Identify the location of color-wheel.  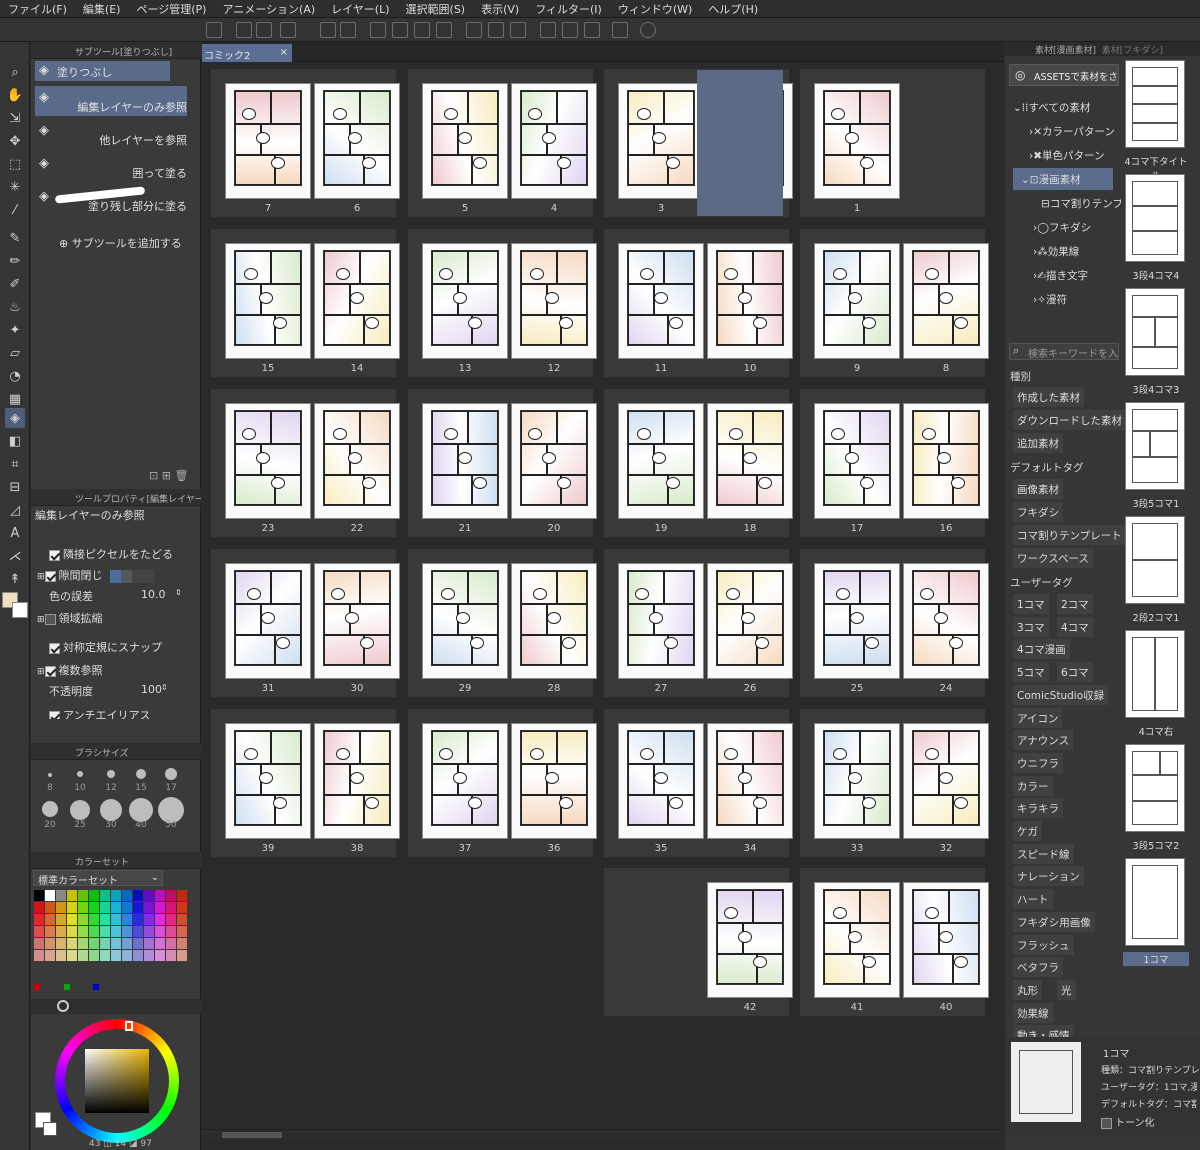
(117, 1081).